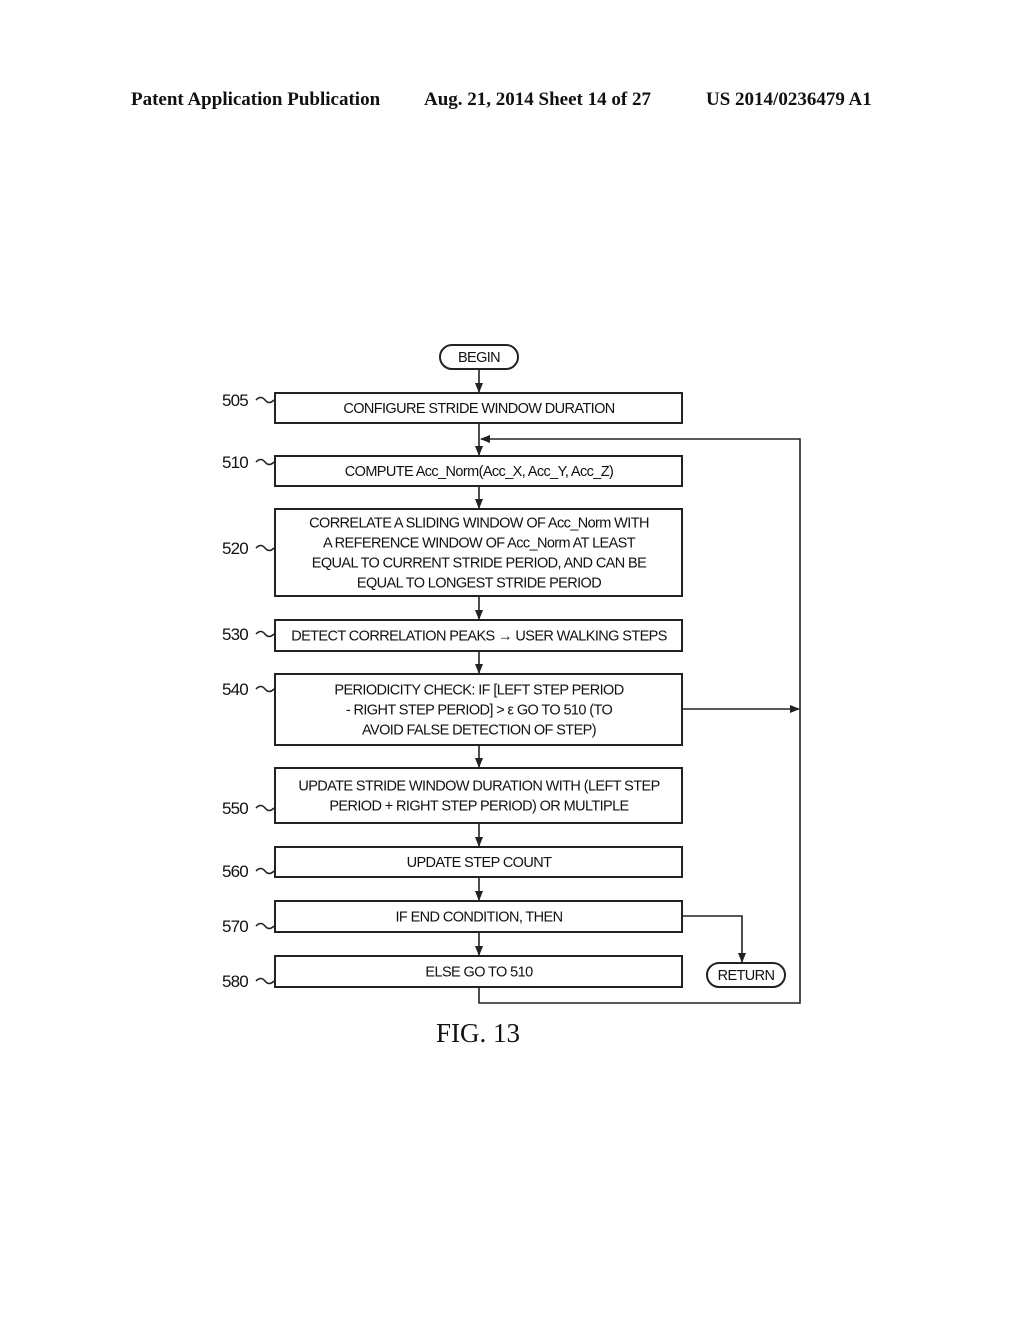  Describe the element at coordinates (235, 871) in the screenshot. I see `reference-numeral: 560` at that location.